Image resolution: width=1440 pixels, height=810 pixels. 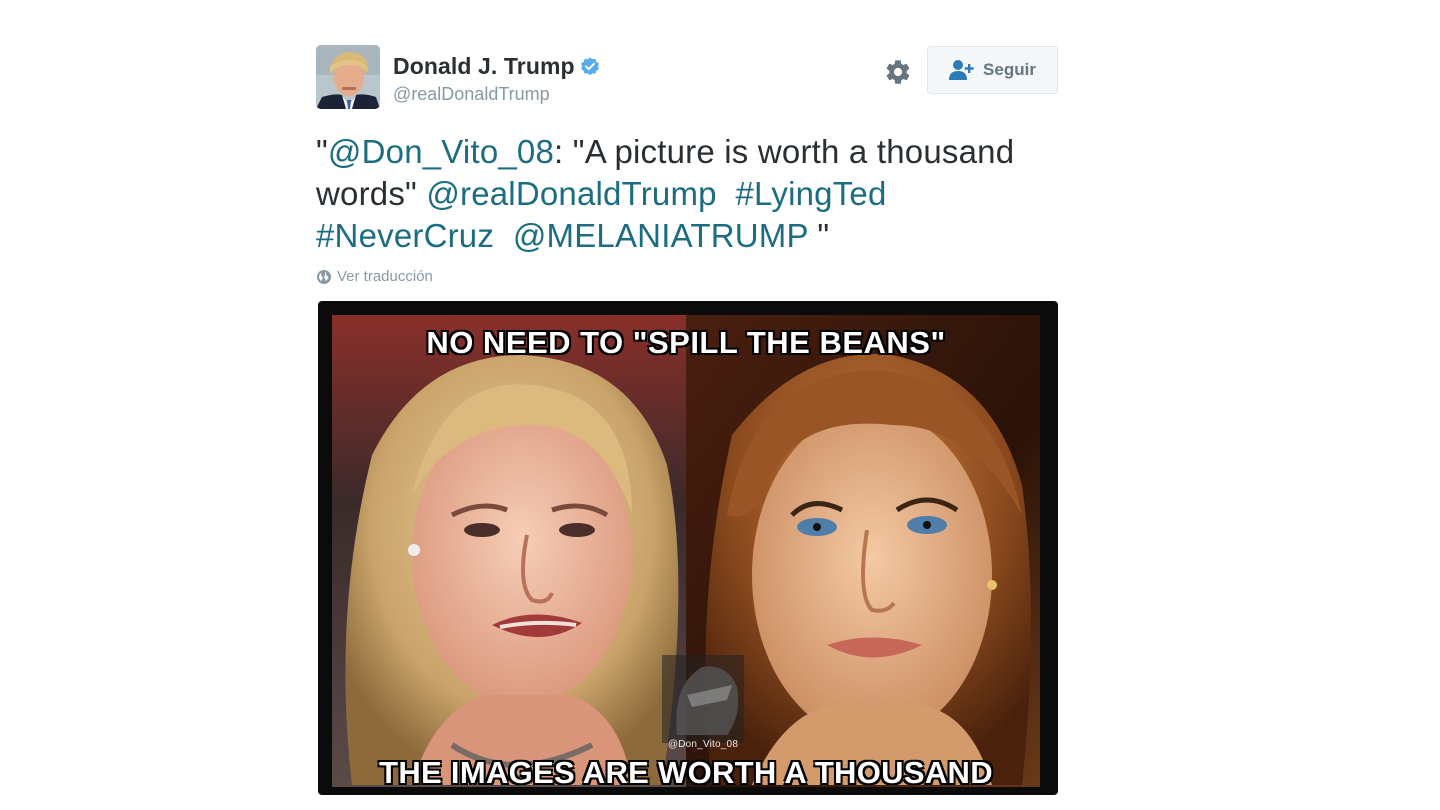 I want to click on follow-button-label: Seguir, so click(x=1009, y=69).